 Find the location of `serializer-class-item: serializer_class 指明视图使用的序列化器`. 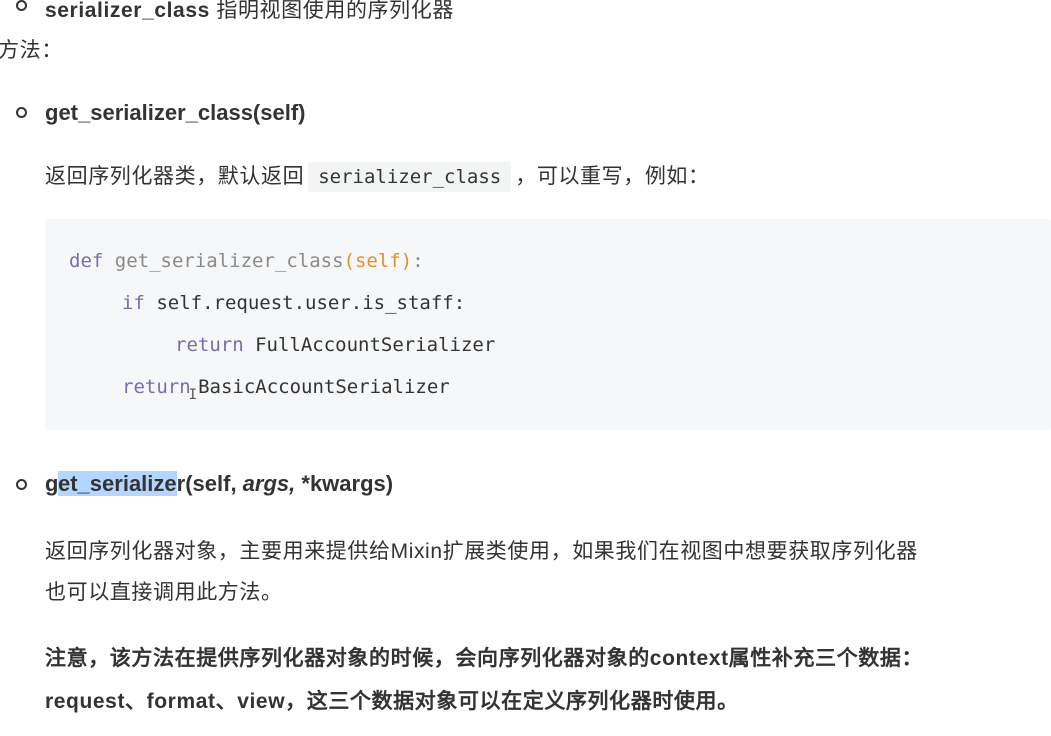

serializer-class-item: serializer_class 指明视图使用的序列化器 is located at coordinates (249, 12).